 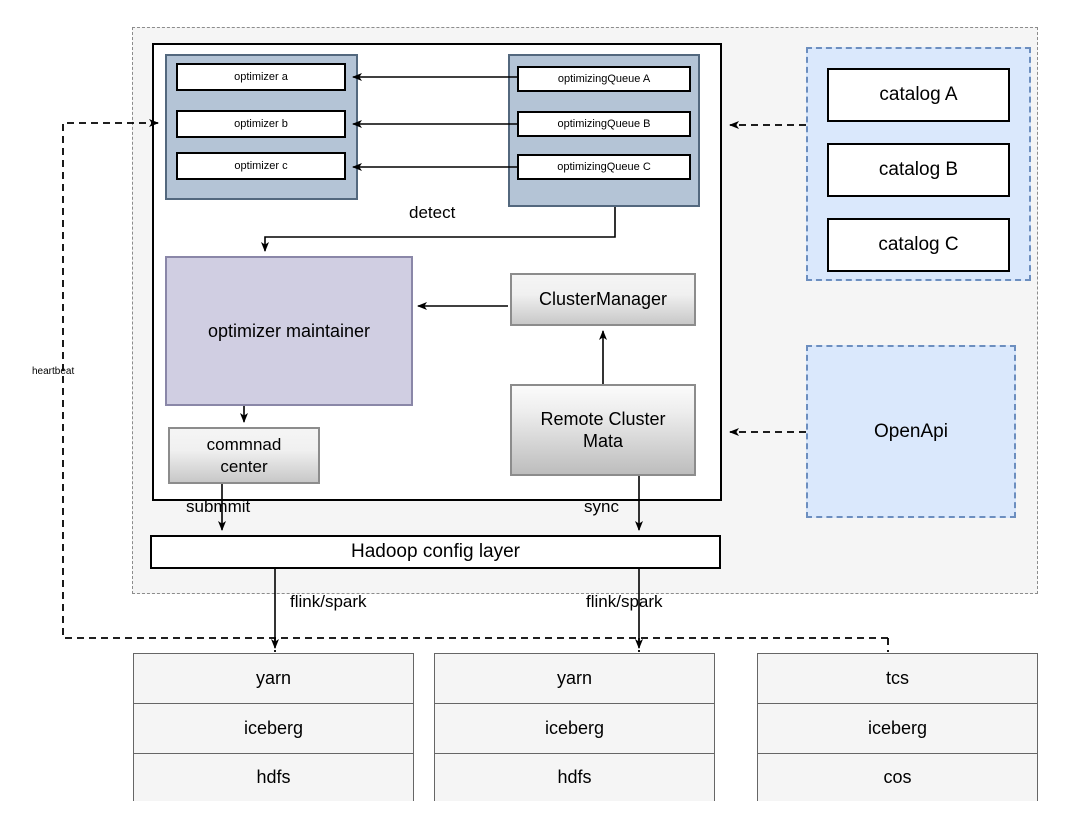 I want to click on catalog-b-box: catalog B, so click(x=918, y=170).